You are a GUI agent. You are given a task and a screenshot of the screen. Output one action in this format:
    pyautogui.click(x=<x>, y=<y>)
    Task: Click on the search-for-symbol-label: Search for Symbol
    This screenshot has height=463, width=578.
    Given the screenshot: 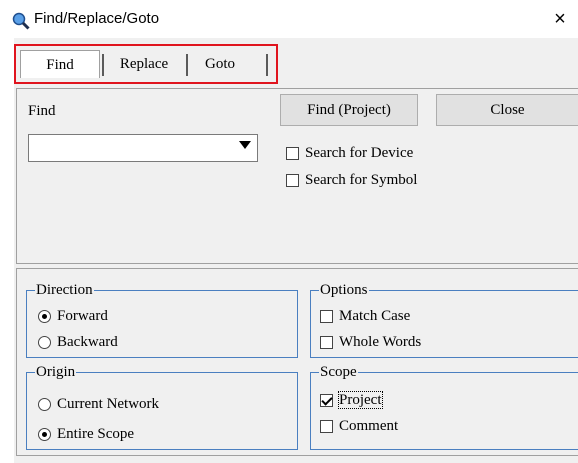 What is the action you would take?
    pyautogui.click(x=361, y=180)
    